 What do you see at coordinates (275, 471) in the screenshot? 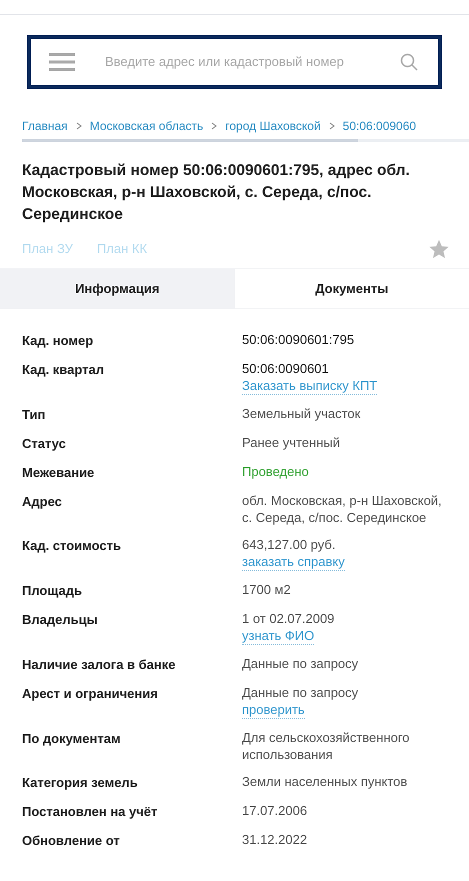
I see `field-value: Проведено` at bounding box center [275, 471].